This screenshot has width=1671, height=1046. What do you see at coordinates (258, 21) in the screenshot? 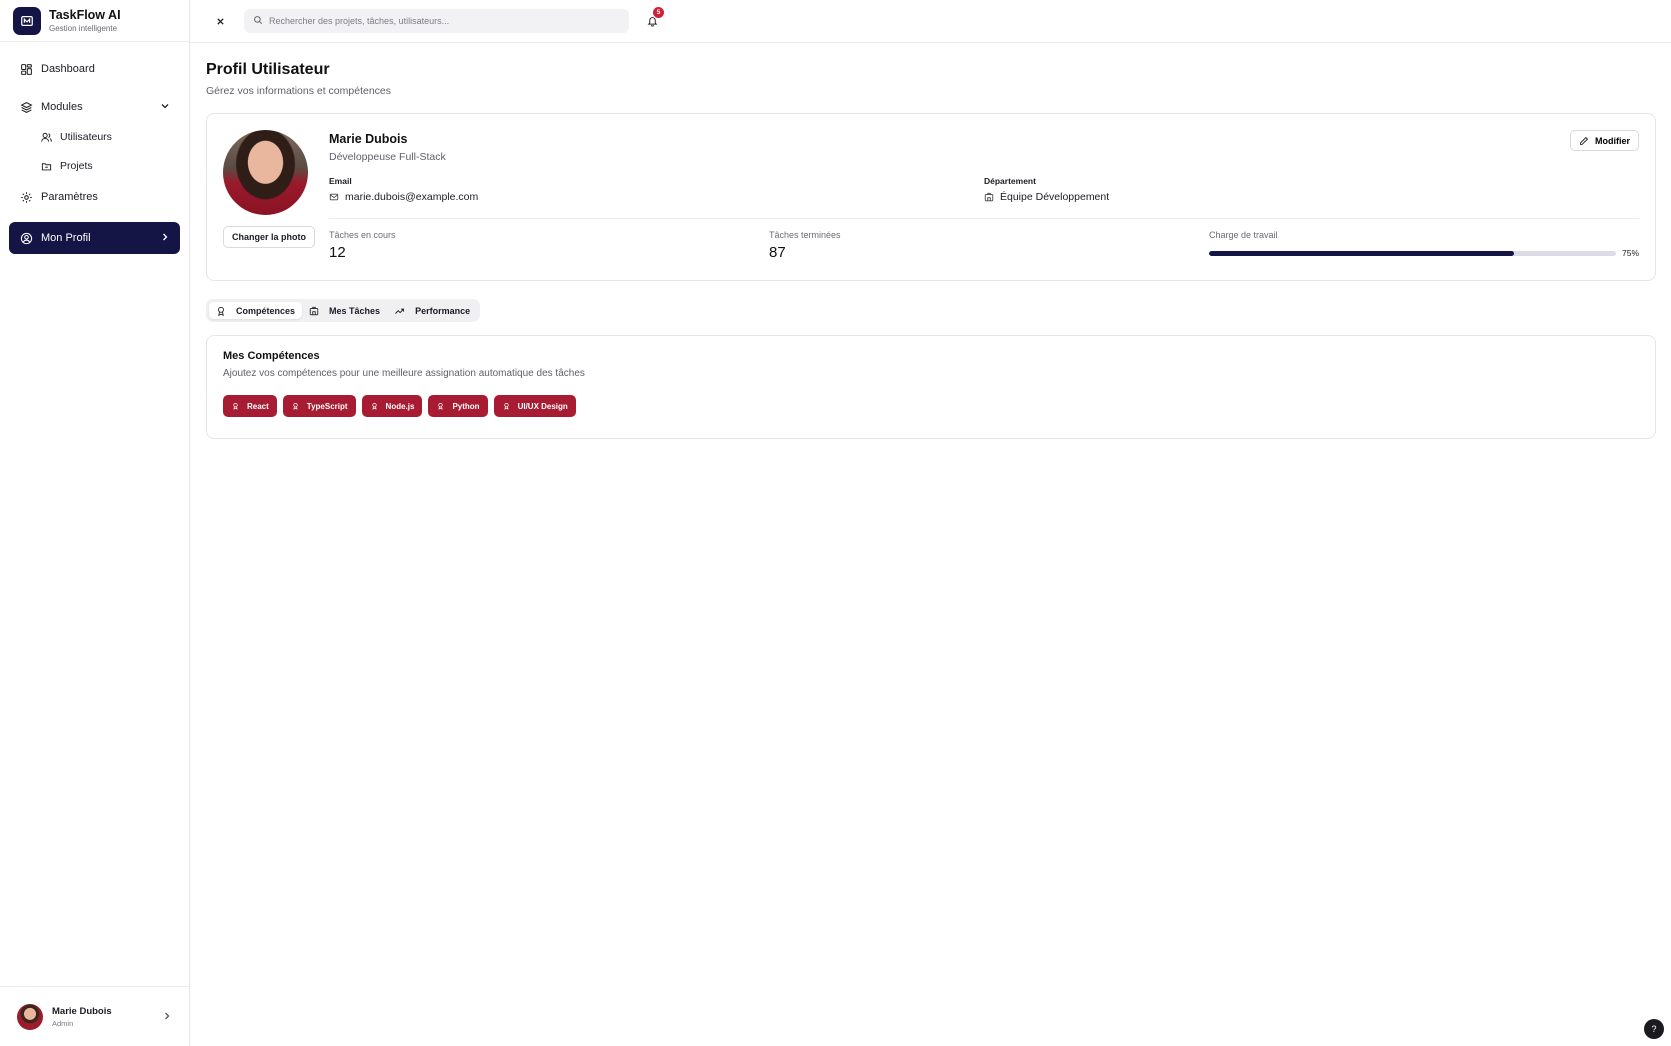
I see `search-icon` at bounding box center [258, 21].